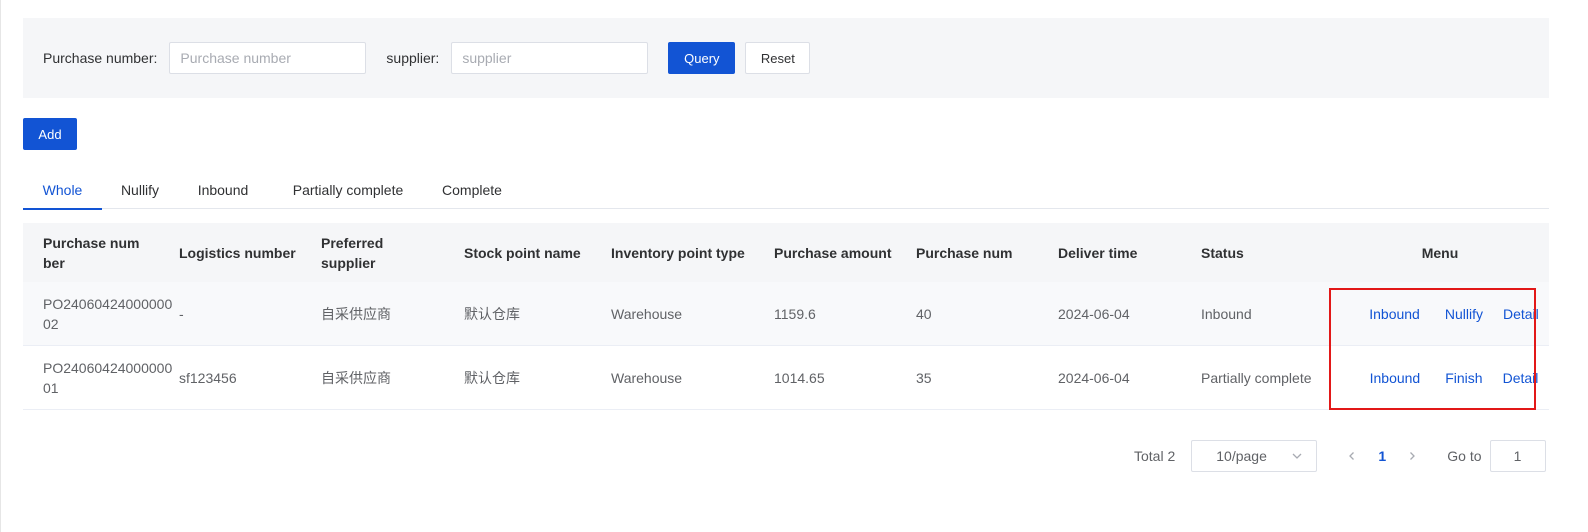  Describe the element at coordinates (223, 189) in the screenshot. I see `tab-inbound: Inbound` at that location.